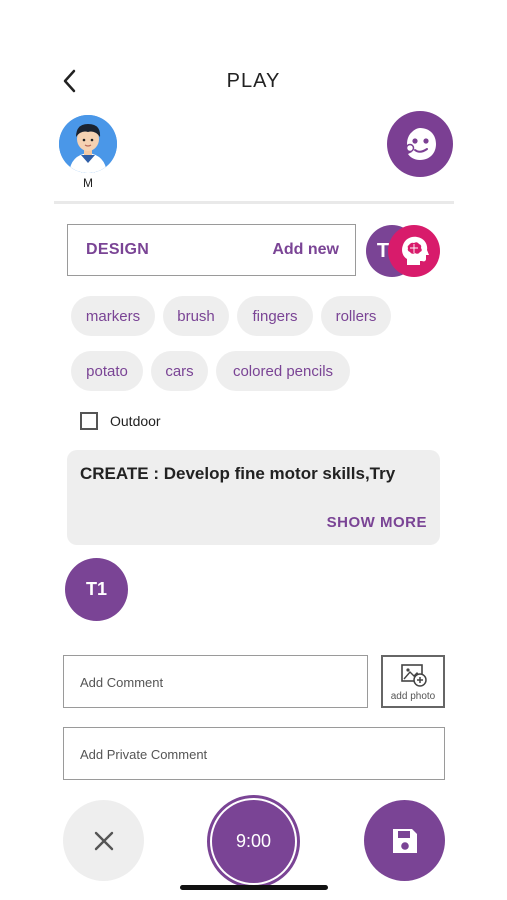 The height and width of the screenshot is (900, 507). I want to click on private-comment-field: Add Private Comment, so click(254, 753).